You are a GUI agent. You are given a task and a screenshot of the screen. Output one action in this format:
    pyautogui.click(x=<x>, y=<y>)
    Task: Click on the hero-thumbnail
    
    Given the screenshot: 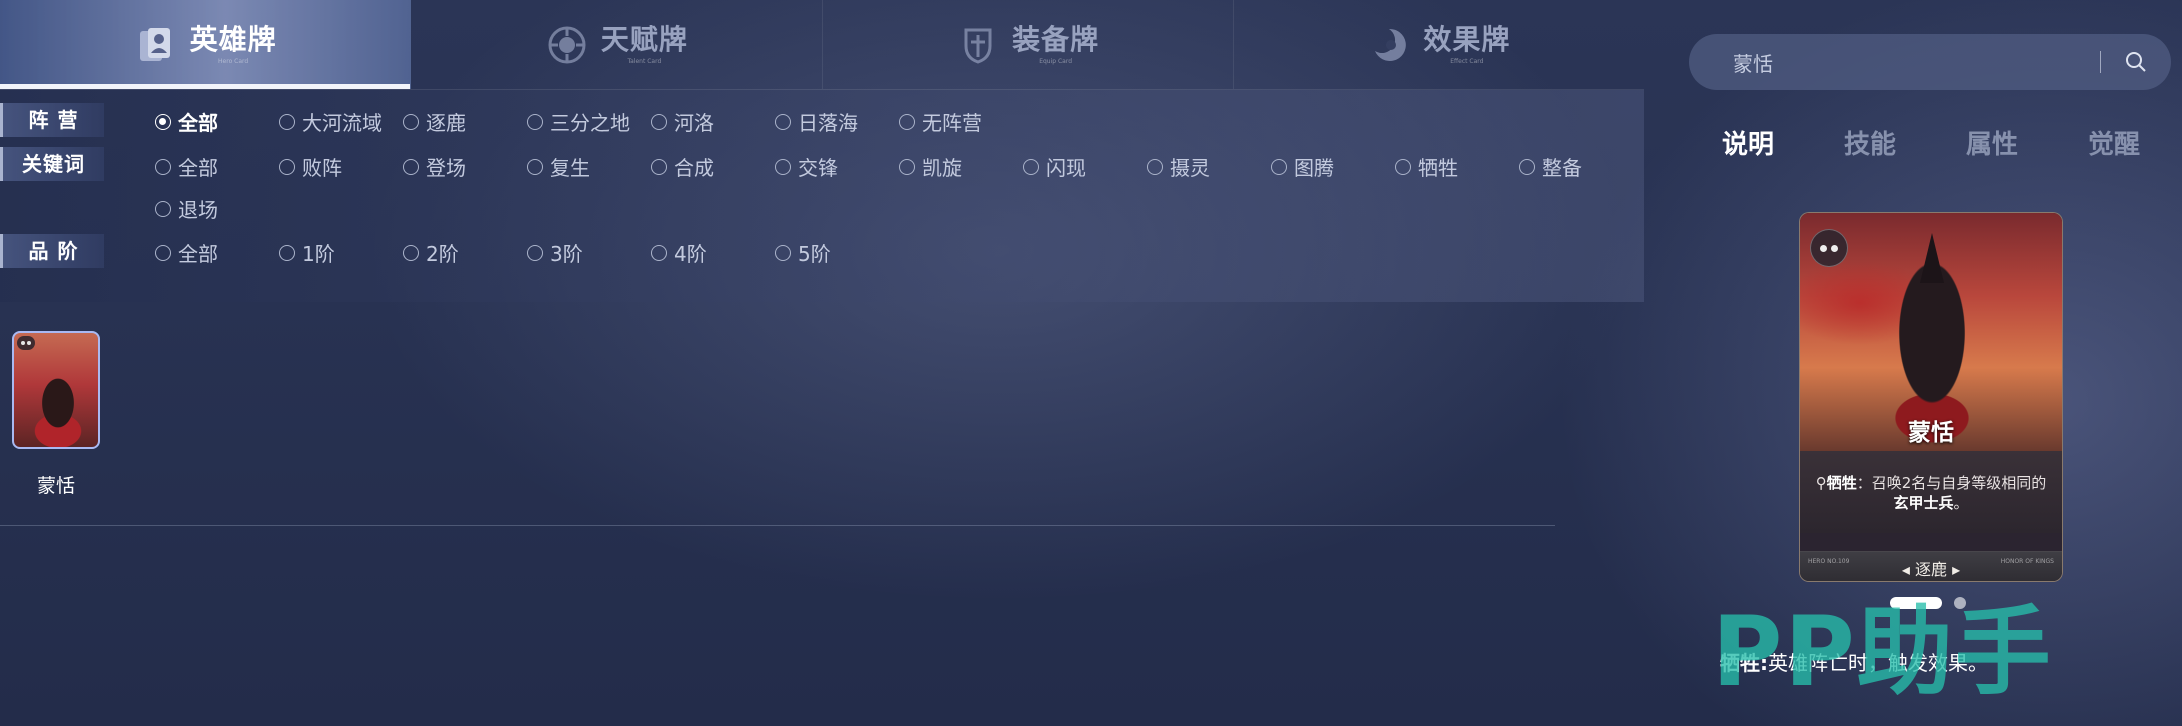 What is the action you would take?
    pyautogui.click(x=56, y=390)
    